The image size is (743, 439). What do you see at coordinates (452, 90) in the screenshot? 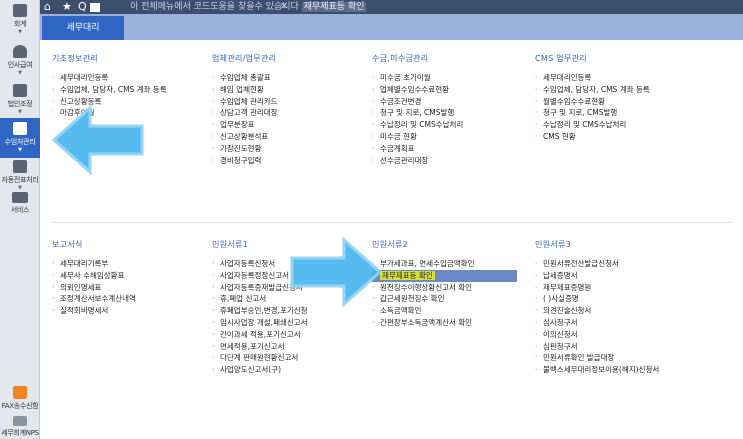
I see `menu-item: 업체별수임수수료현황` at bounding box center [452, 90].